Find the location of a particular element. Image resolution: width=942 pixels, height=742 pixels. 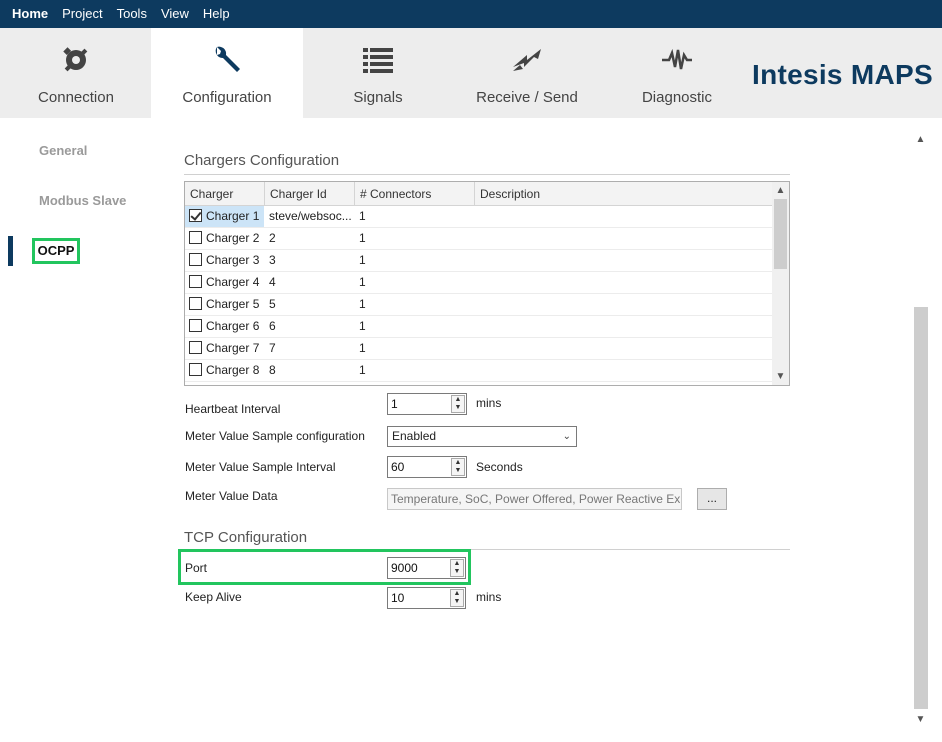

charger-name: Charger 6 is located at coordinates (233, 326).